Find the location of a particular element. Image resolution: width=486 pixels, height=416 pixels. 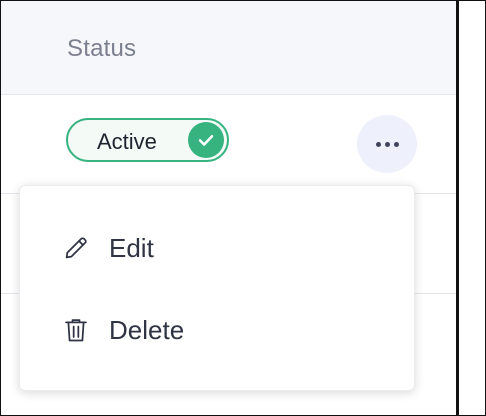

menu-item-delete: Delete is located at coordinates (217, 330).